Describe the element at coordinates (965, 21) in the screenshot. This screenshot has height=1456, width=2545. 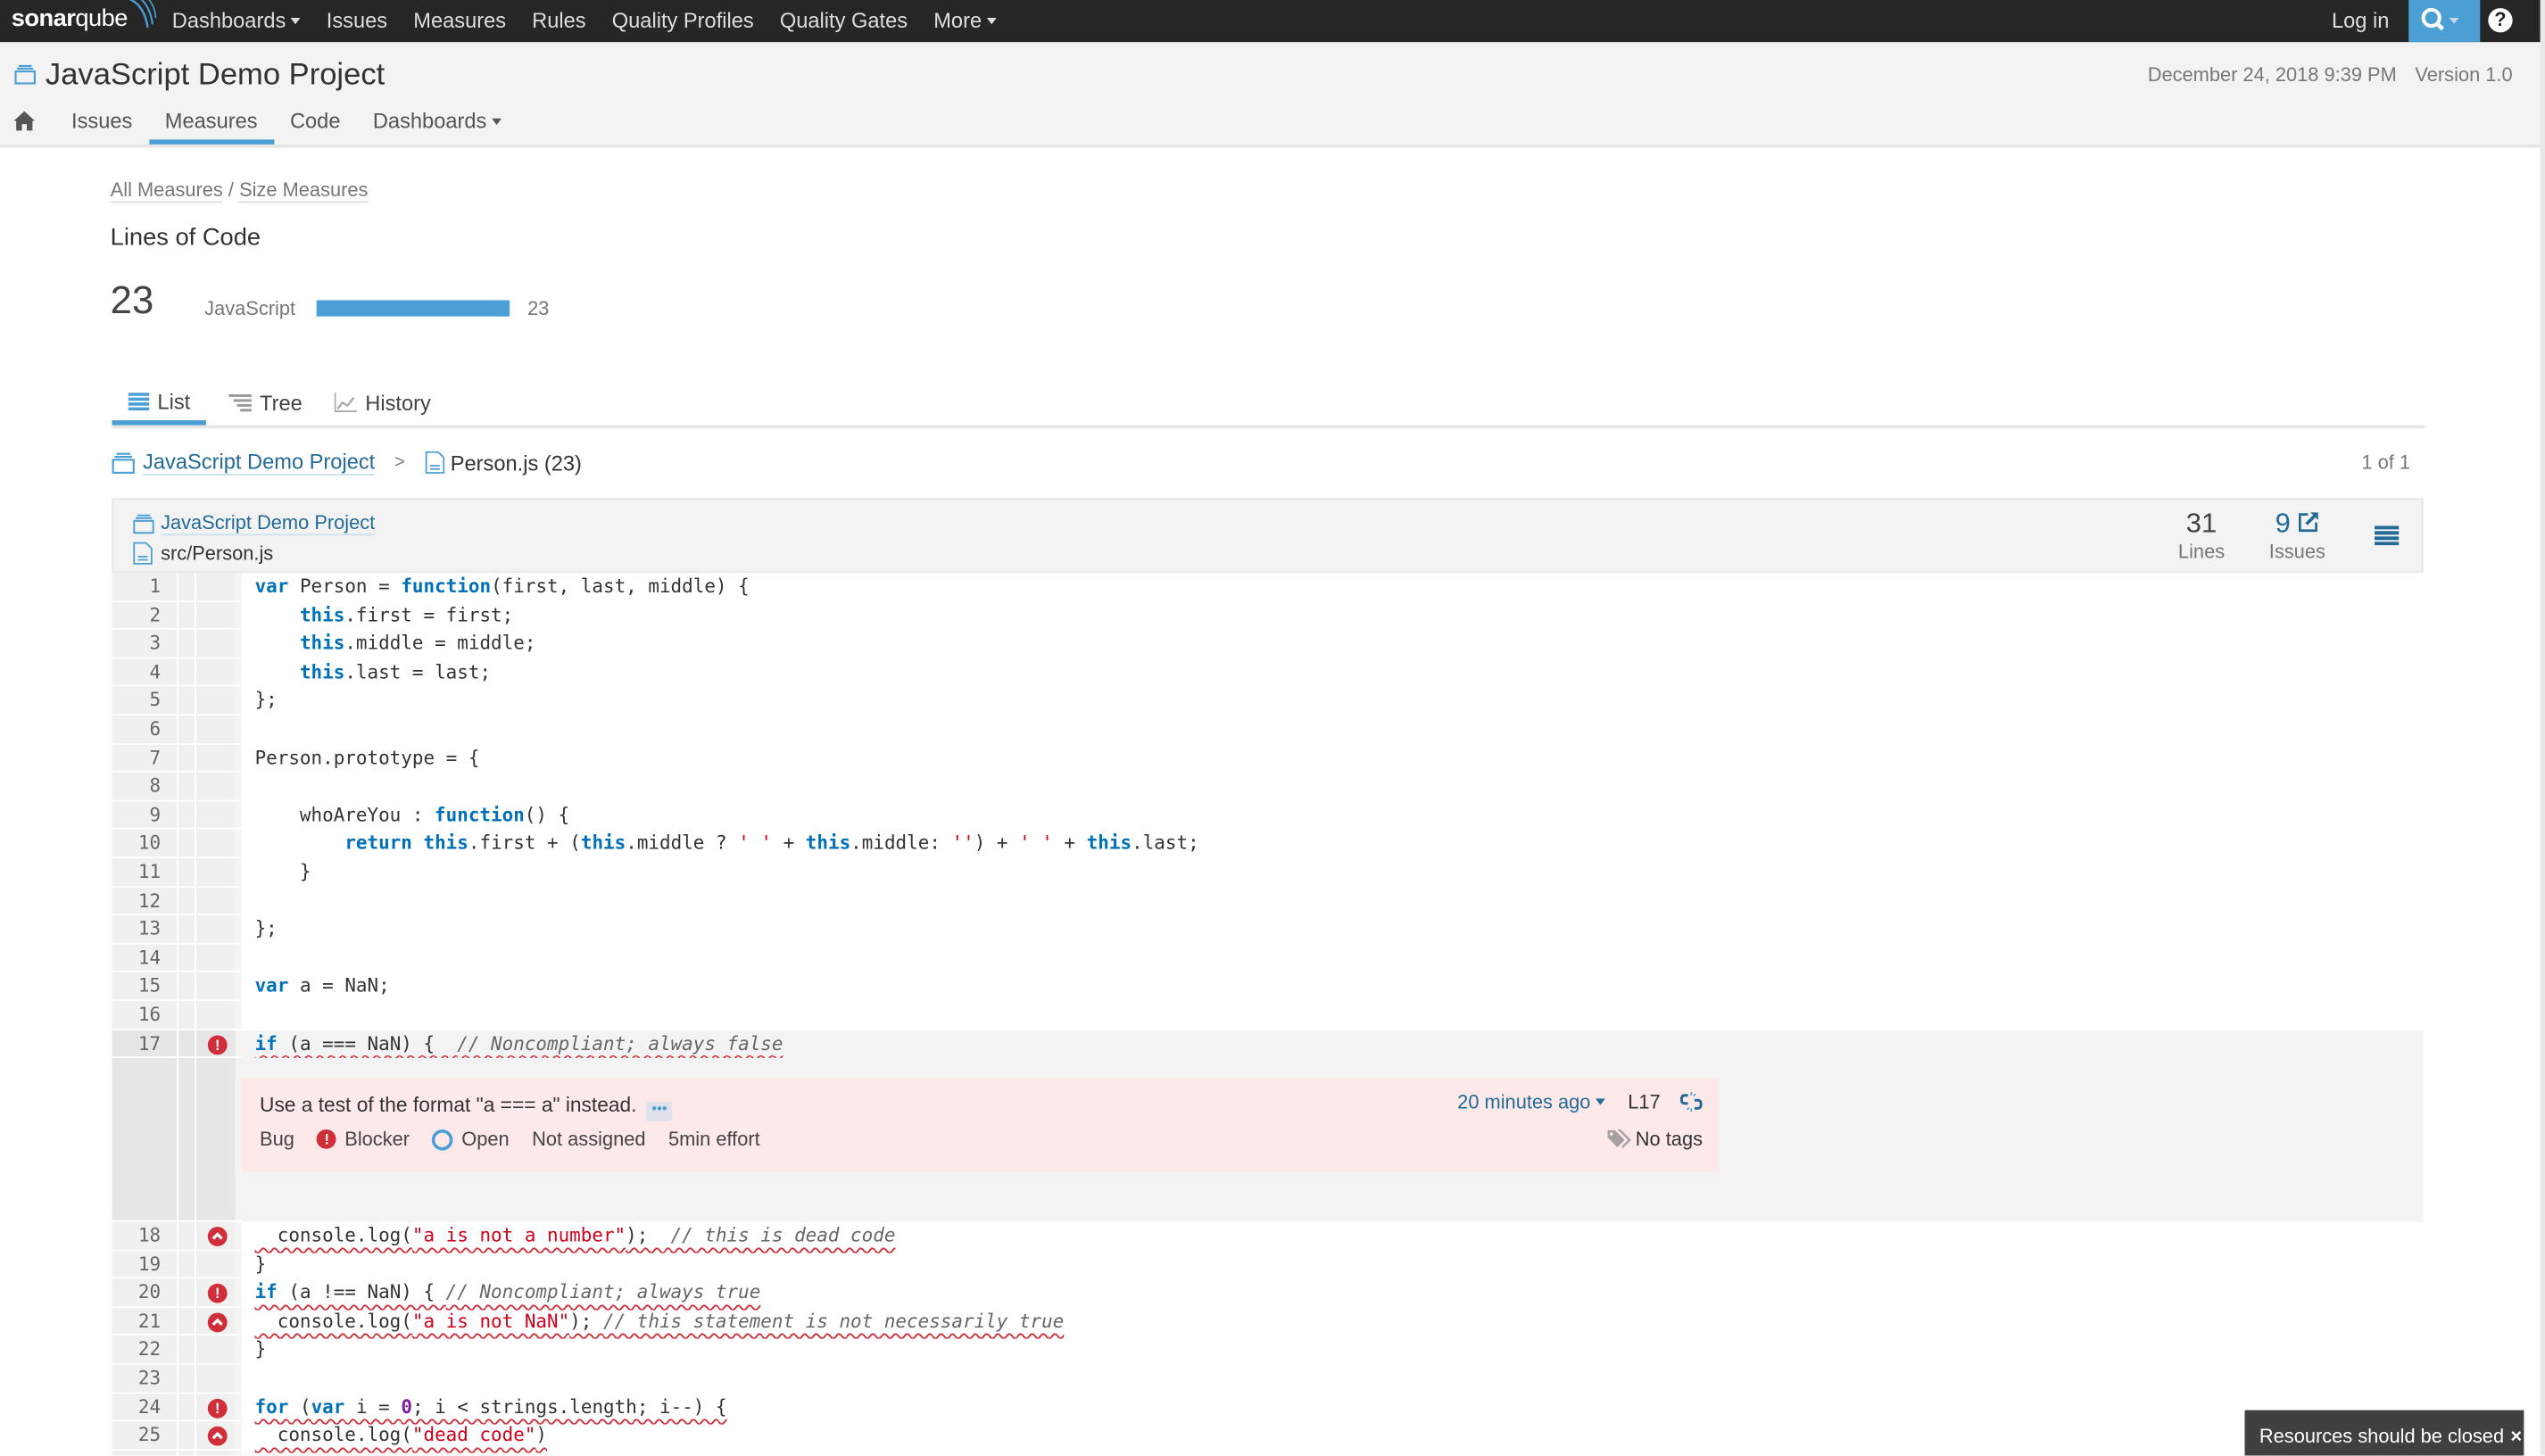
I see `global-nav-more: More` at that location.